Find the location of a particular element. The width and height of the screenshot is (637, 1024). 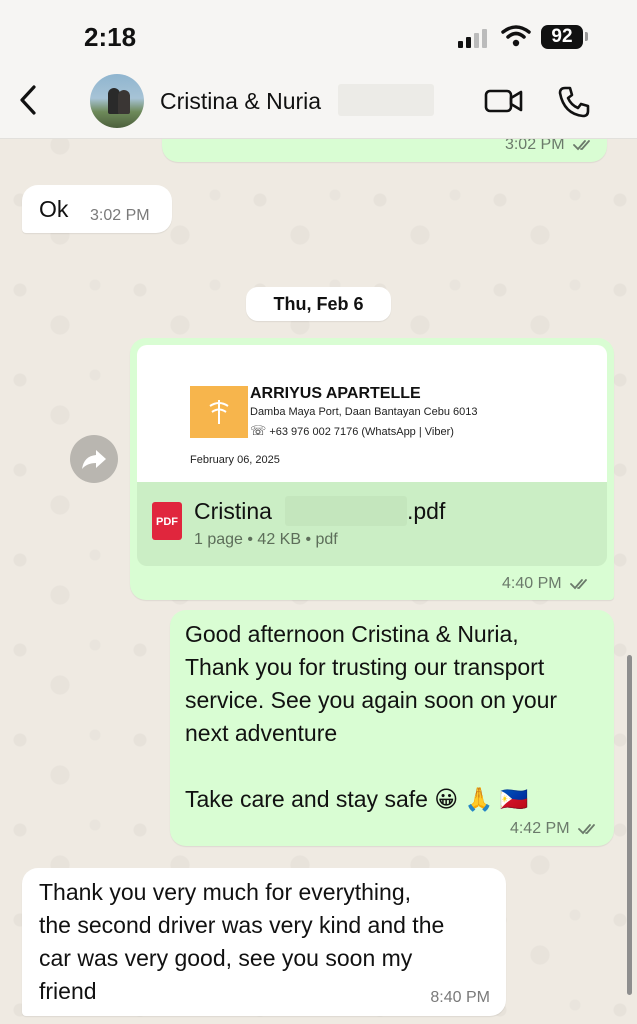

telephone-icon: ☏ is located at coordinates (258, 430).